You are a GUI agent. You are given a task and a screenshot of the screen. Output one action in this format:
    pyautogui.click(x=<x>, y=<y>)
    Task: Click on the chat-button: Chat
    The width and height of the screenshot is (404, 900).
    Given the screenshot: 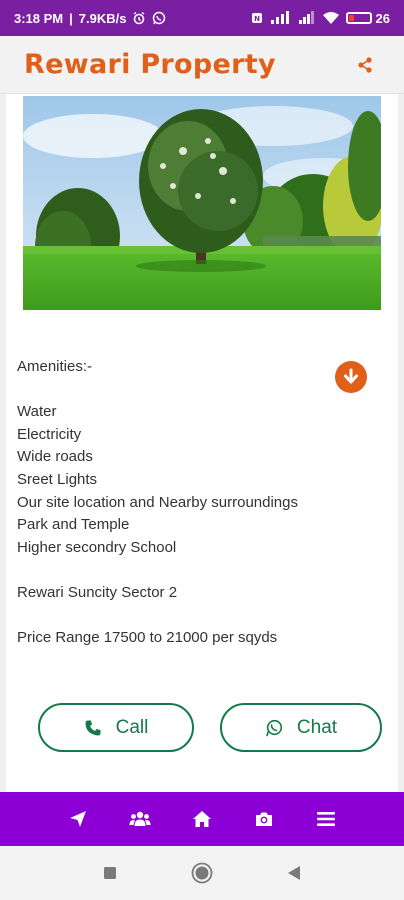 What is the action you would take?
    pyautogui.click(x=301, y=727)
    